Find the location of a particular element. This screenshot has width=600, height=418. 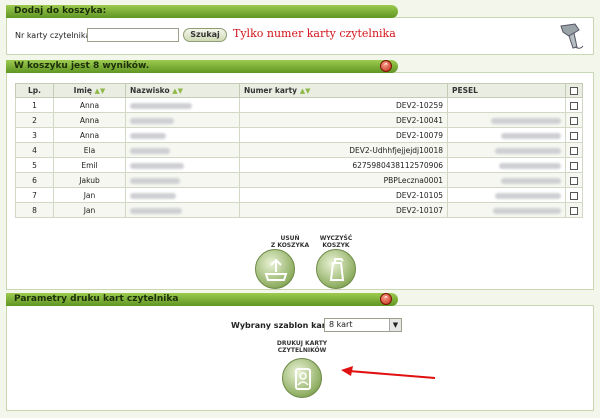

print-params-title: Parametry druku kart czytelnika is located at coordinates (202, 299).